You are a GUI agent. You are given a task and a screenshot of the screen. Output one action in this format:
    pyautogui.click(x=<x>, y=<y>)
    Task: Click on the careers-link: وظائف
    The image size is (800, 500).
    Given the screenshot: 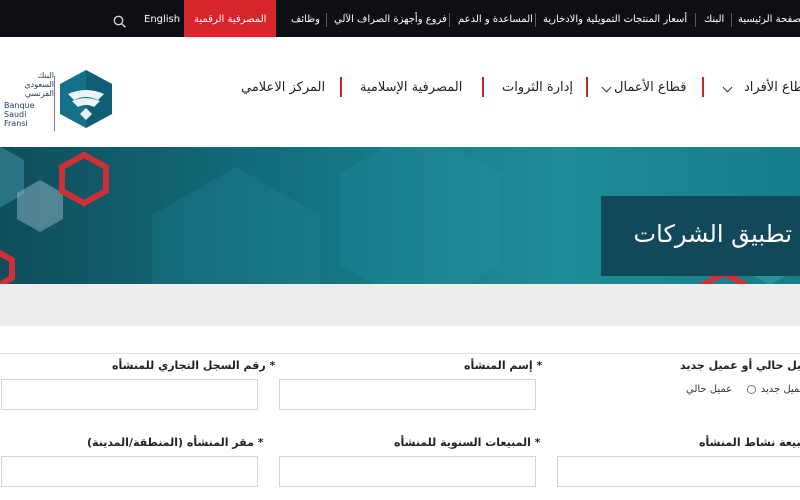 What is the action you would take?
    pyautogui.click(x=305, y=18)
    